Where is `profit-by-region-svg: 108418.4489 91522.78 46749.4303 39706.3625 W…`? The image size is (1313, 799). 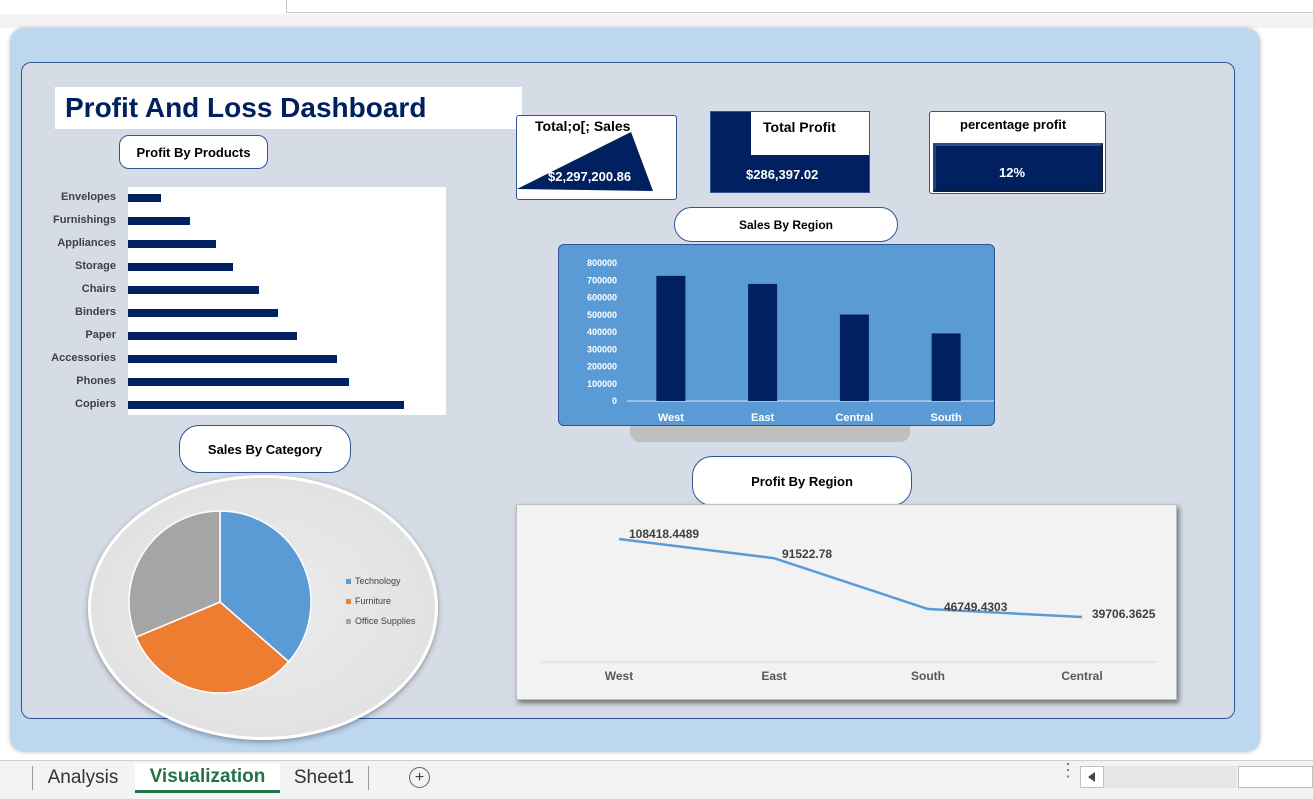
profit-by-region-svg: 108418.4489 91522.78 46749.4303 39706.3625 W… is located at coordinates (849, 605).